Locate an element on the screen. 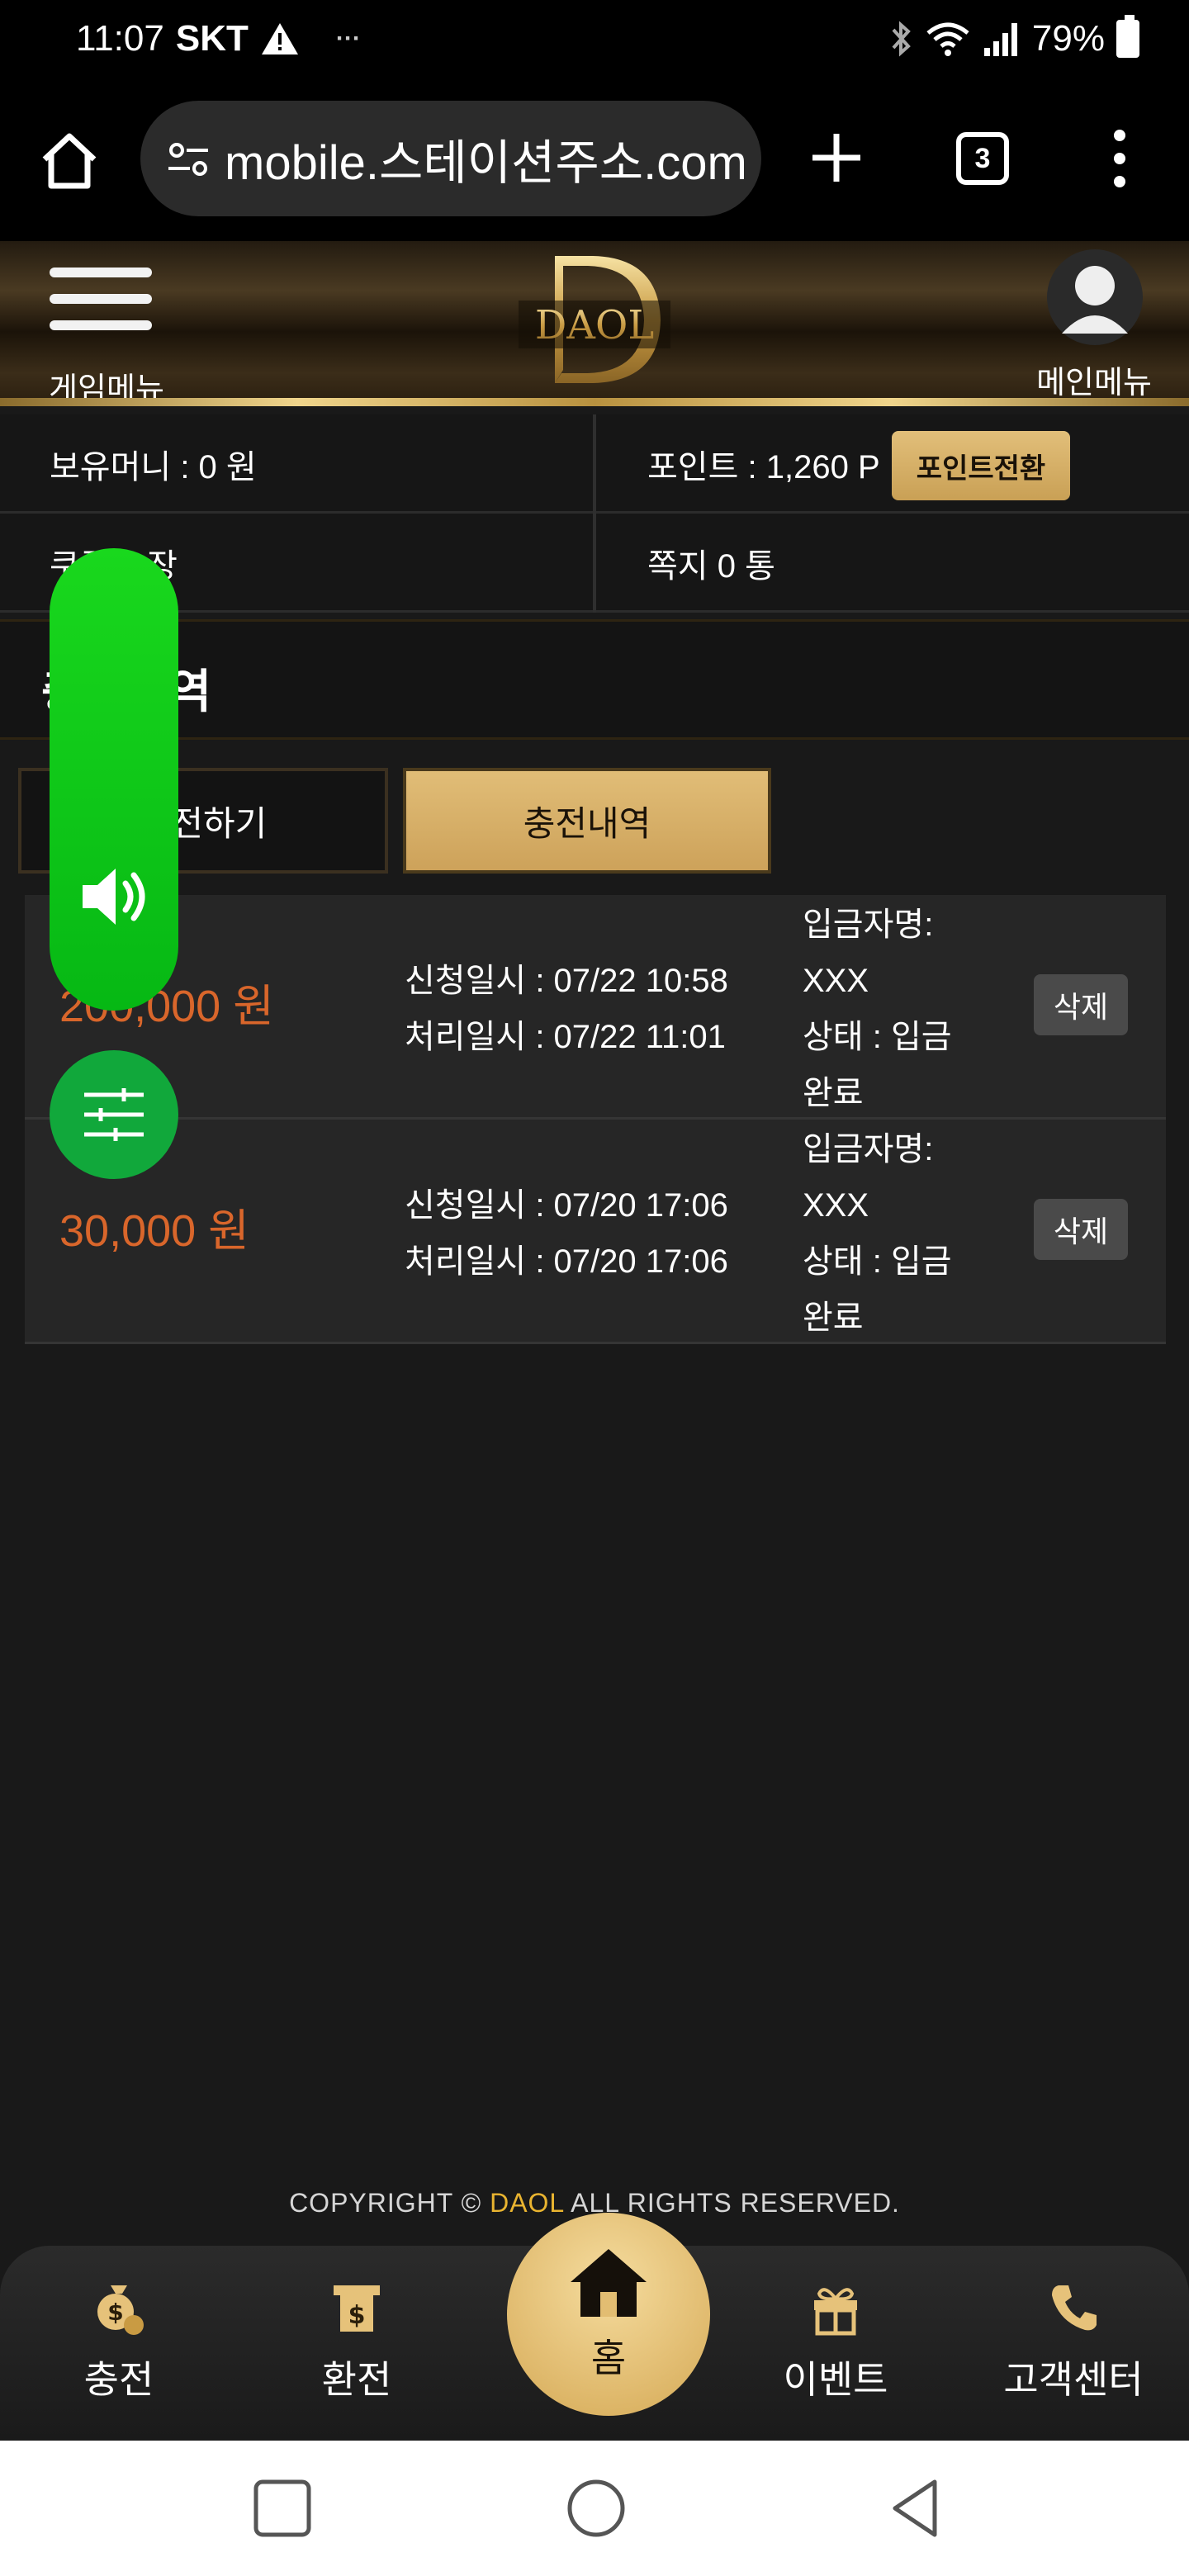 This screenshot has width=1189, height=2576. gift-icon is located at coordinates (835, 2312).